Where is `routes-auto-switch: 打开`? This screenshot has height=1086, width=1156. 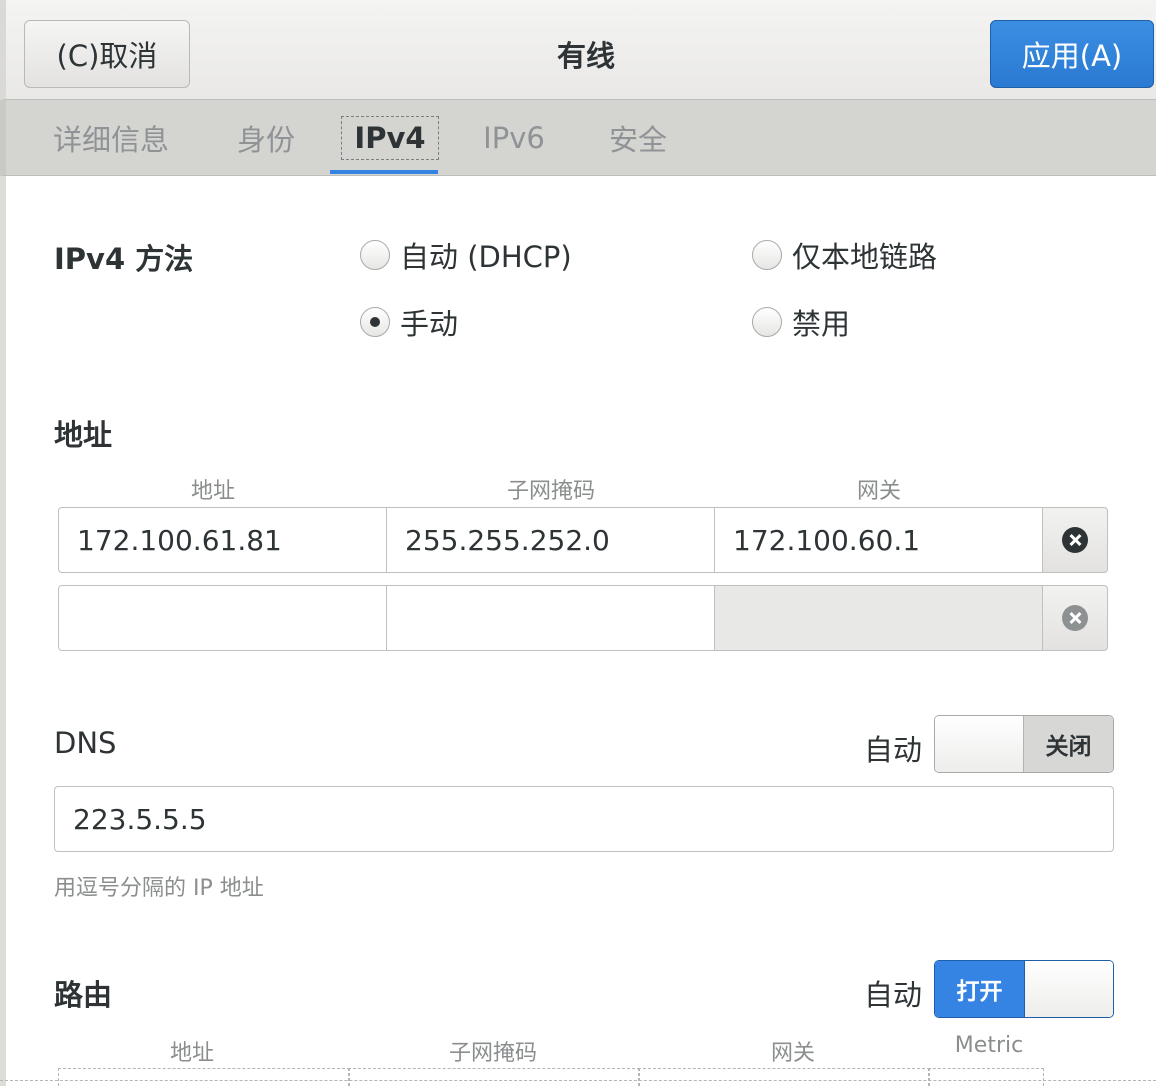 routes-auto-switch: 打开 is located at coordinates (1024, 989).